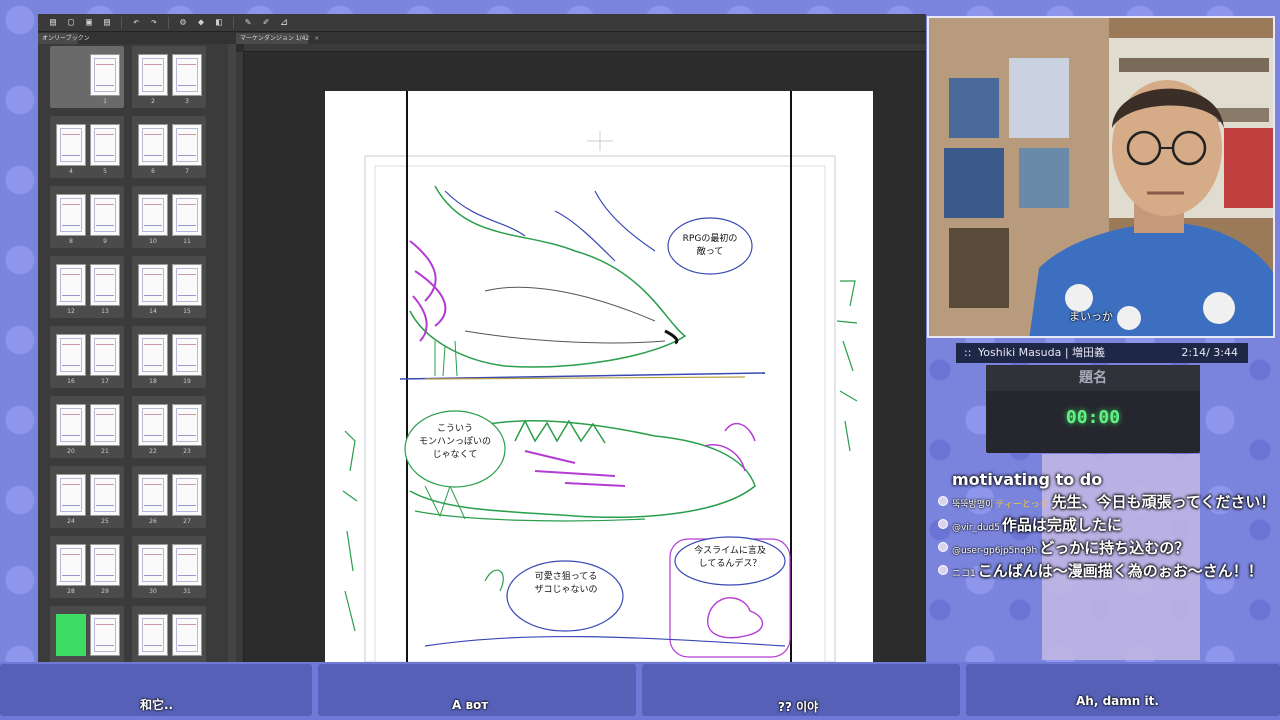 This screenshot has width=1280, height=720. What do you see at coordinates (169, 427) in the screenshot?
I see `page-spread: 22 23` at bounding box center [169, 427].